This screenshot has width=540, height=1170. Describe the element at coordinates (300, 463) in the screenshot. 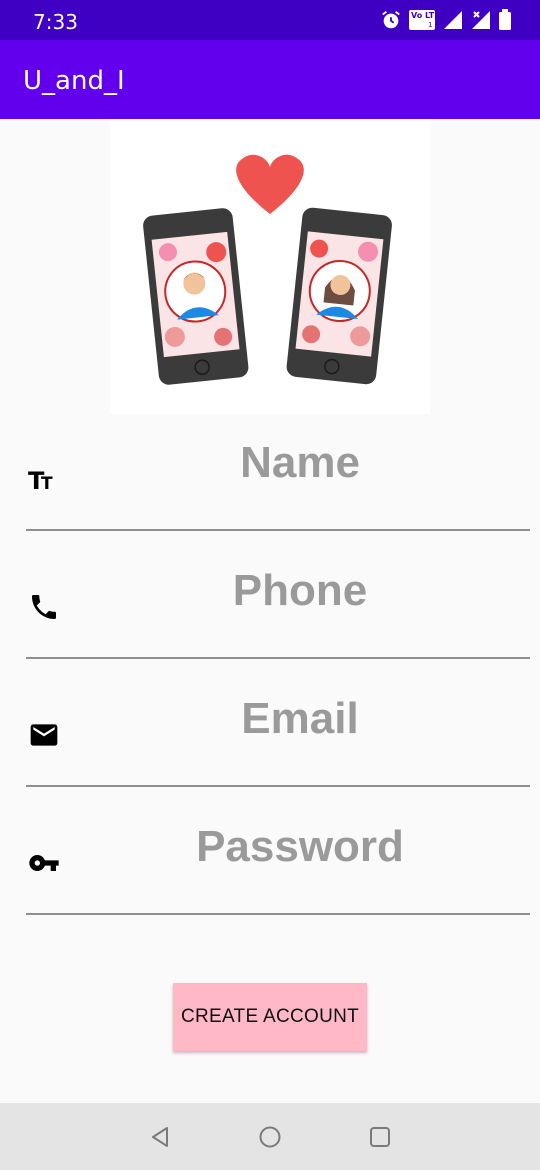

I see `name-input` at that location.